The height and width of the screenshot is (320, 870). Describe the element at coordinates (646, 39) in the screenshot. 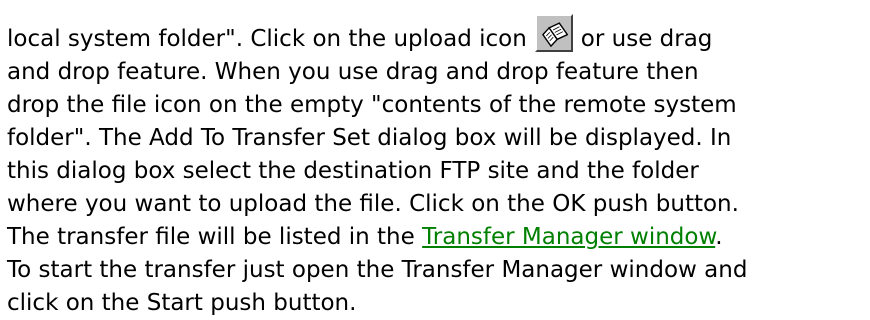

I see `line1-text-after-icon: or use drag` at that location.